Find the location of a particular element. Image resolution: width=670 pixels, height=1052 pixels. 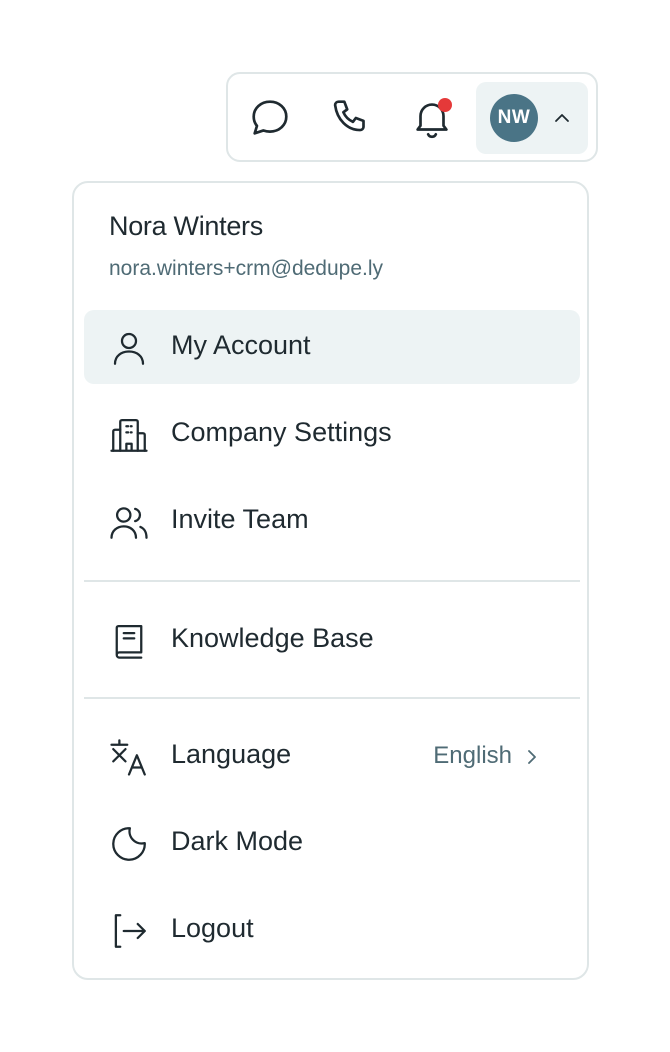

menu-item-label: Company Settings is located at coordinates (281, 432).